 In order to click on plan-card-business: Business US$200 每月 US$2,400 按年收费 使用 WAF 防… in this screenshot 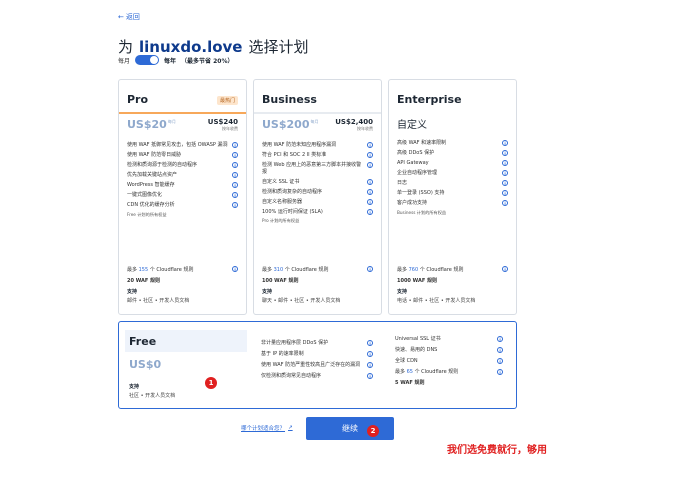, I will do `click(317, 197)`.